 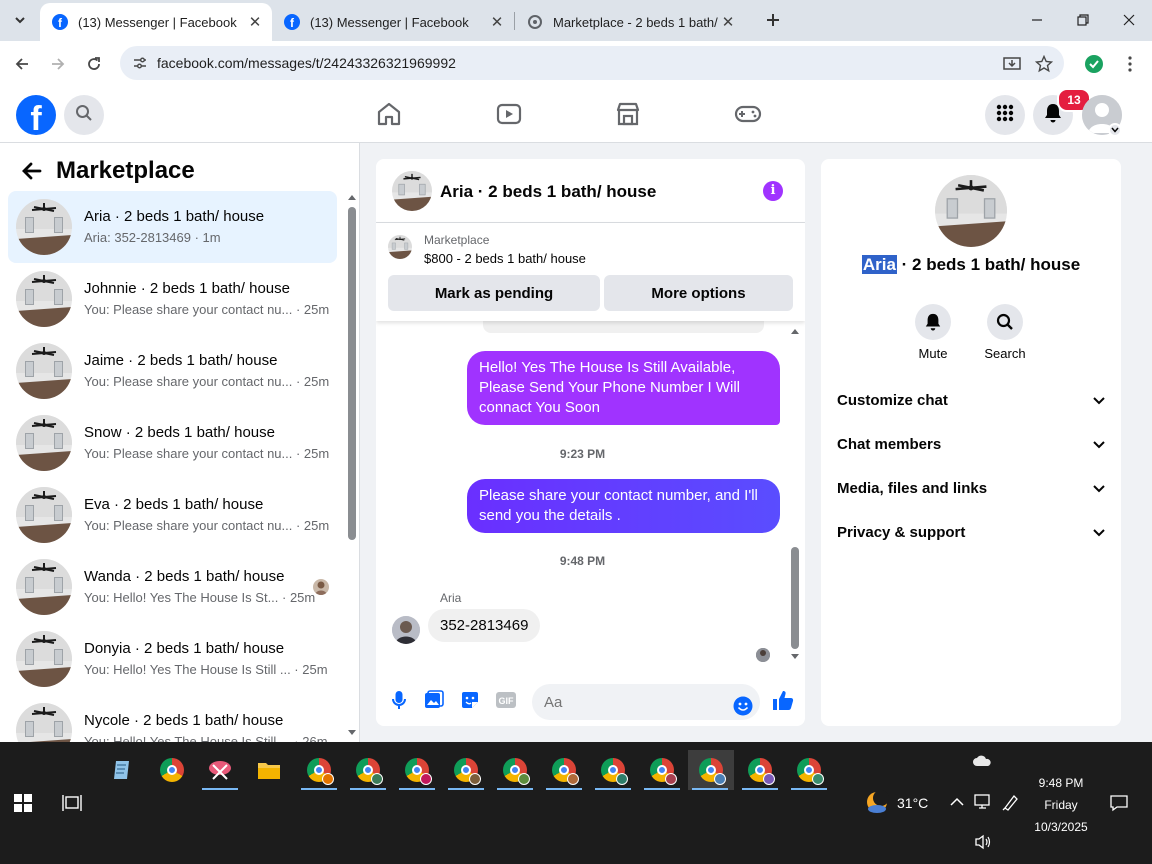 I want to click on incoming-message: 352-2813469, so click(x=484, y=625).